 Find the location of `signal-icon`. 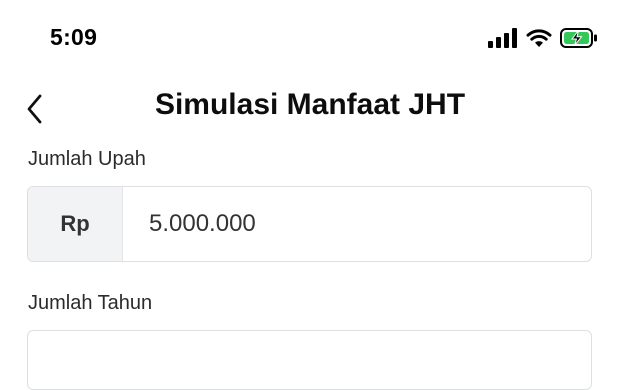

signal-icon is located at coordinates (502, 38).